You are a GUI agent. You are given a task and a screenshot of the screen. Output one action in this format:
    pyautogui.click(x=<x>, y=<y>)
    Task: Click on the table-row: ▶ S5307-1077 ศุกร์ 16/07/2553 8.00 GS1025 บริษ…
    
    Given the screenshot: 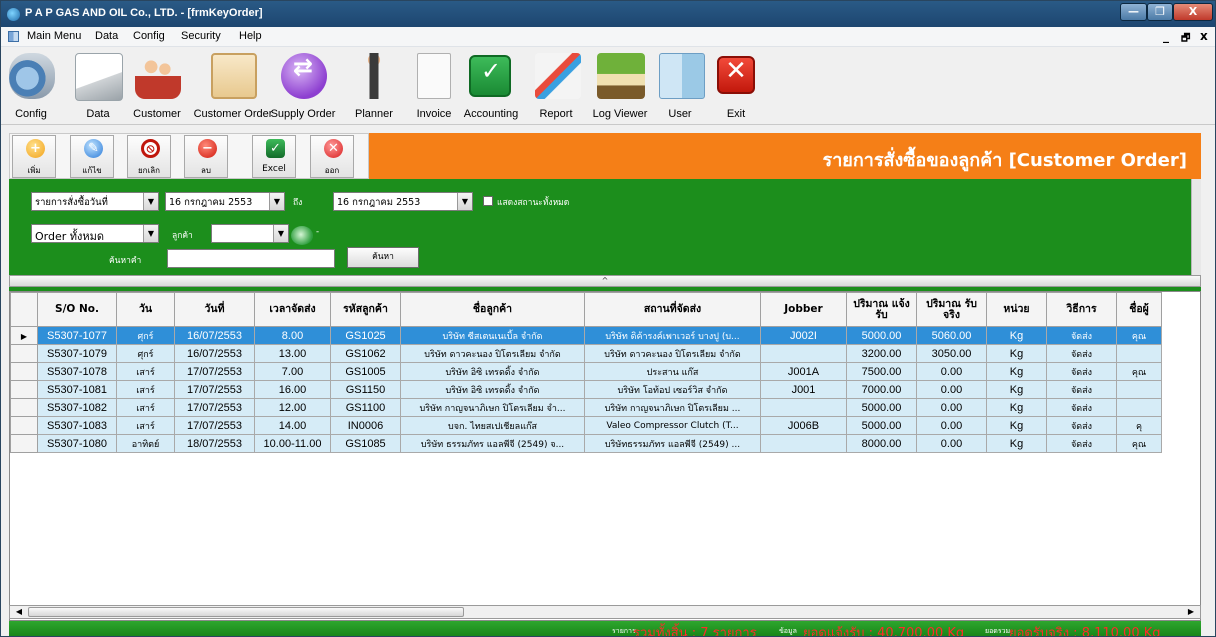 What is the action you would take?
    pyautogui.click(x=586, y=335)
    